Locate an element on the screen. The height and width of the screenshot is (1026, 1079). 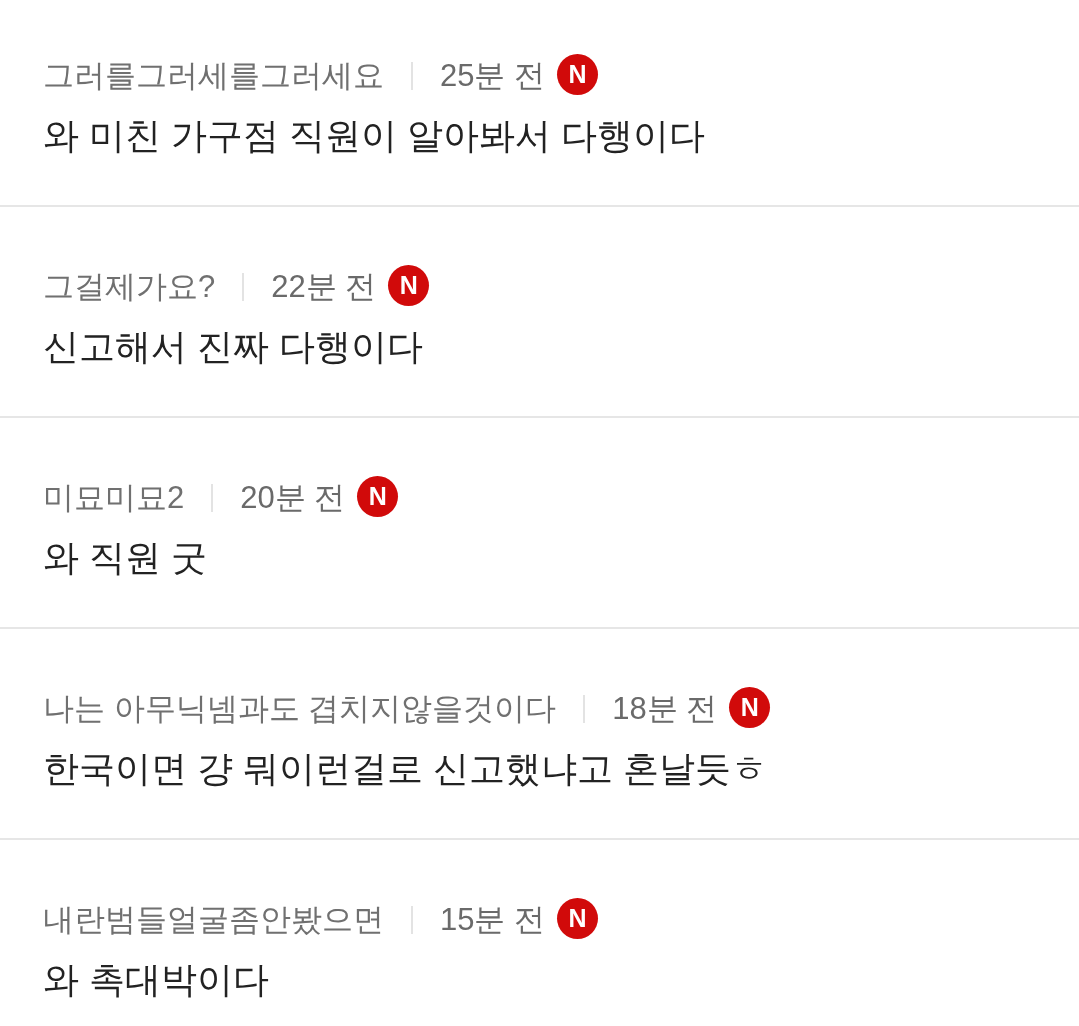
comment-time: 22분 전 is located at coordinates (324, 287).